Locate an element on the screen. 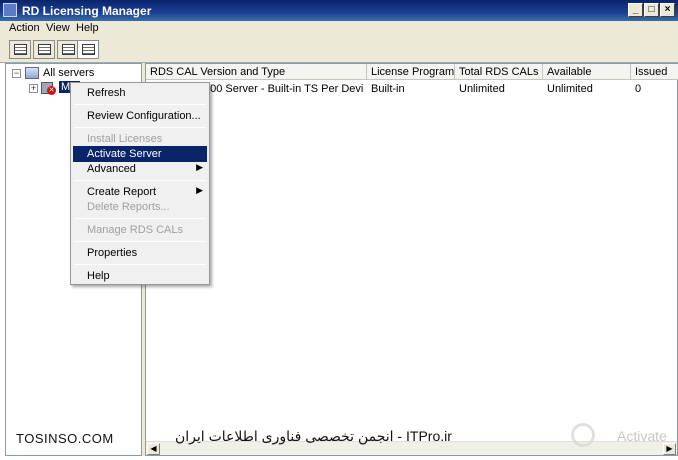 This screenshot has height=460, width=678. tree-item-all-servers: All servers is located at coordinates (68, 73).